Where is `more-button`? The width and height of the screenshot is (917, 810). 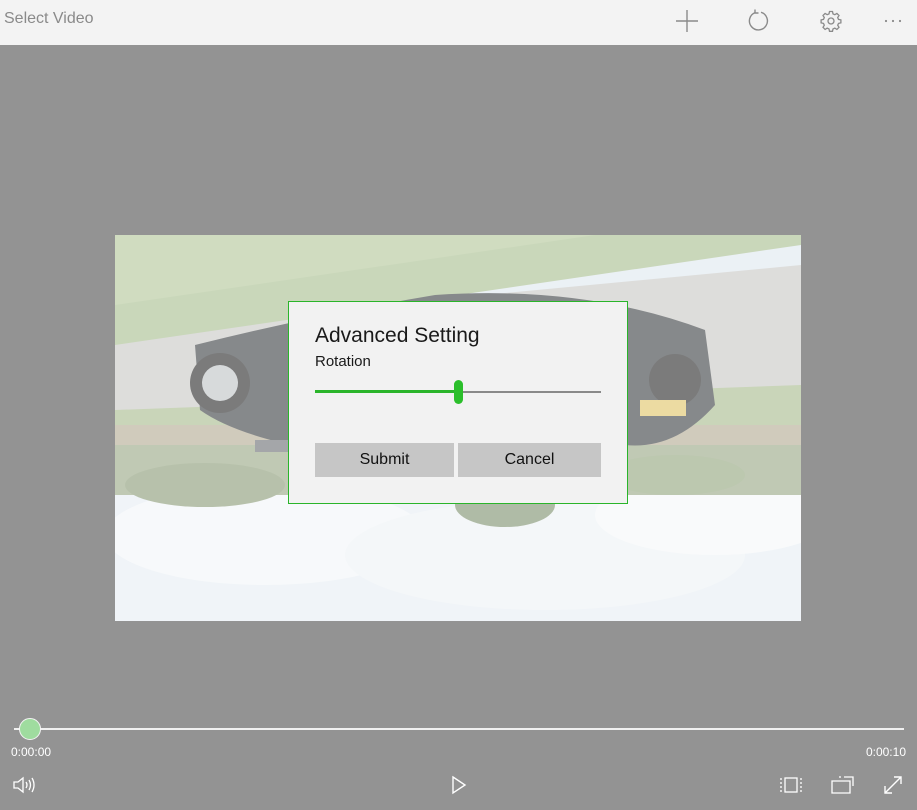
more-button is located at coordinates (893, 21).